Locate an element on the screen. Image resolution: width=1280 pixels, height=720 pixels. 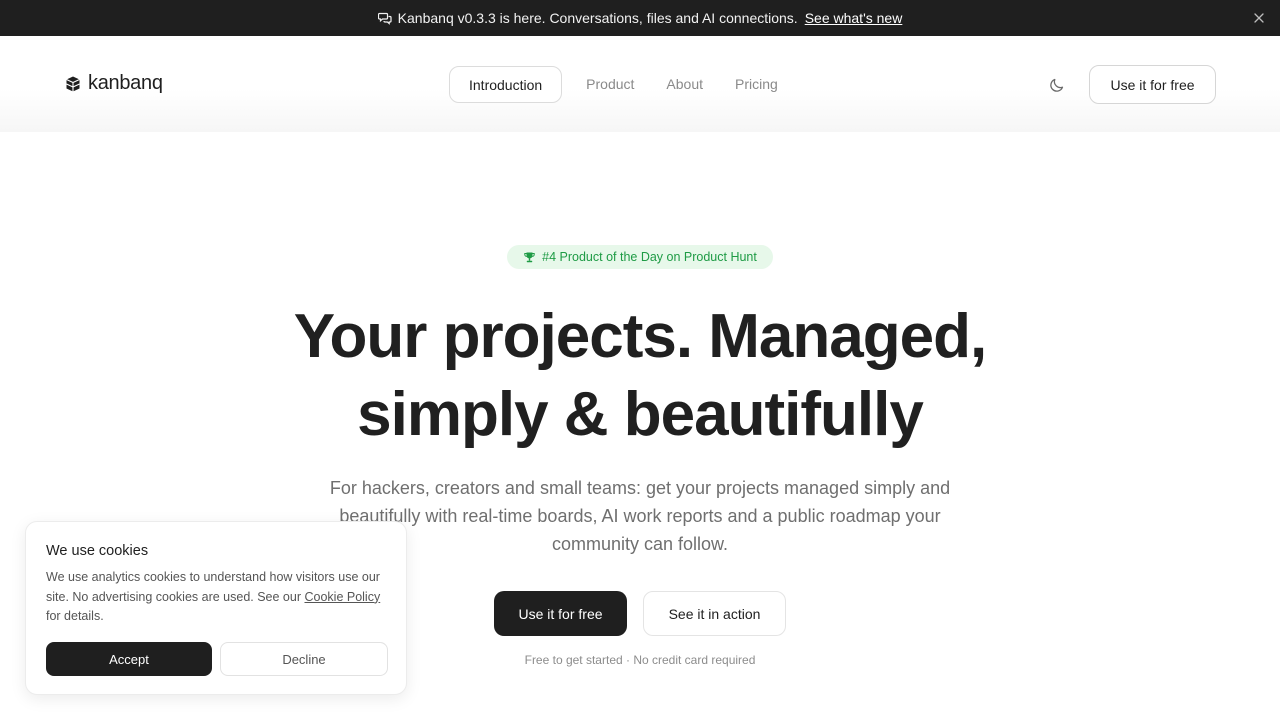
nav-product: Product is located at coordinates (610, 84).